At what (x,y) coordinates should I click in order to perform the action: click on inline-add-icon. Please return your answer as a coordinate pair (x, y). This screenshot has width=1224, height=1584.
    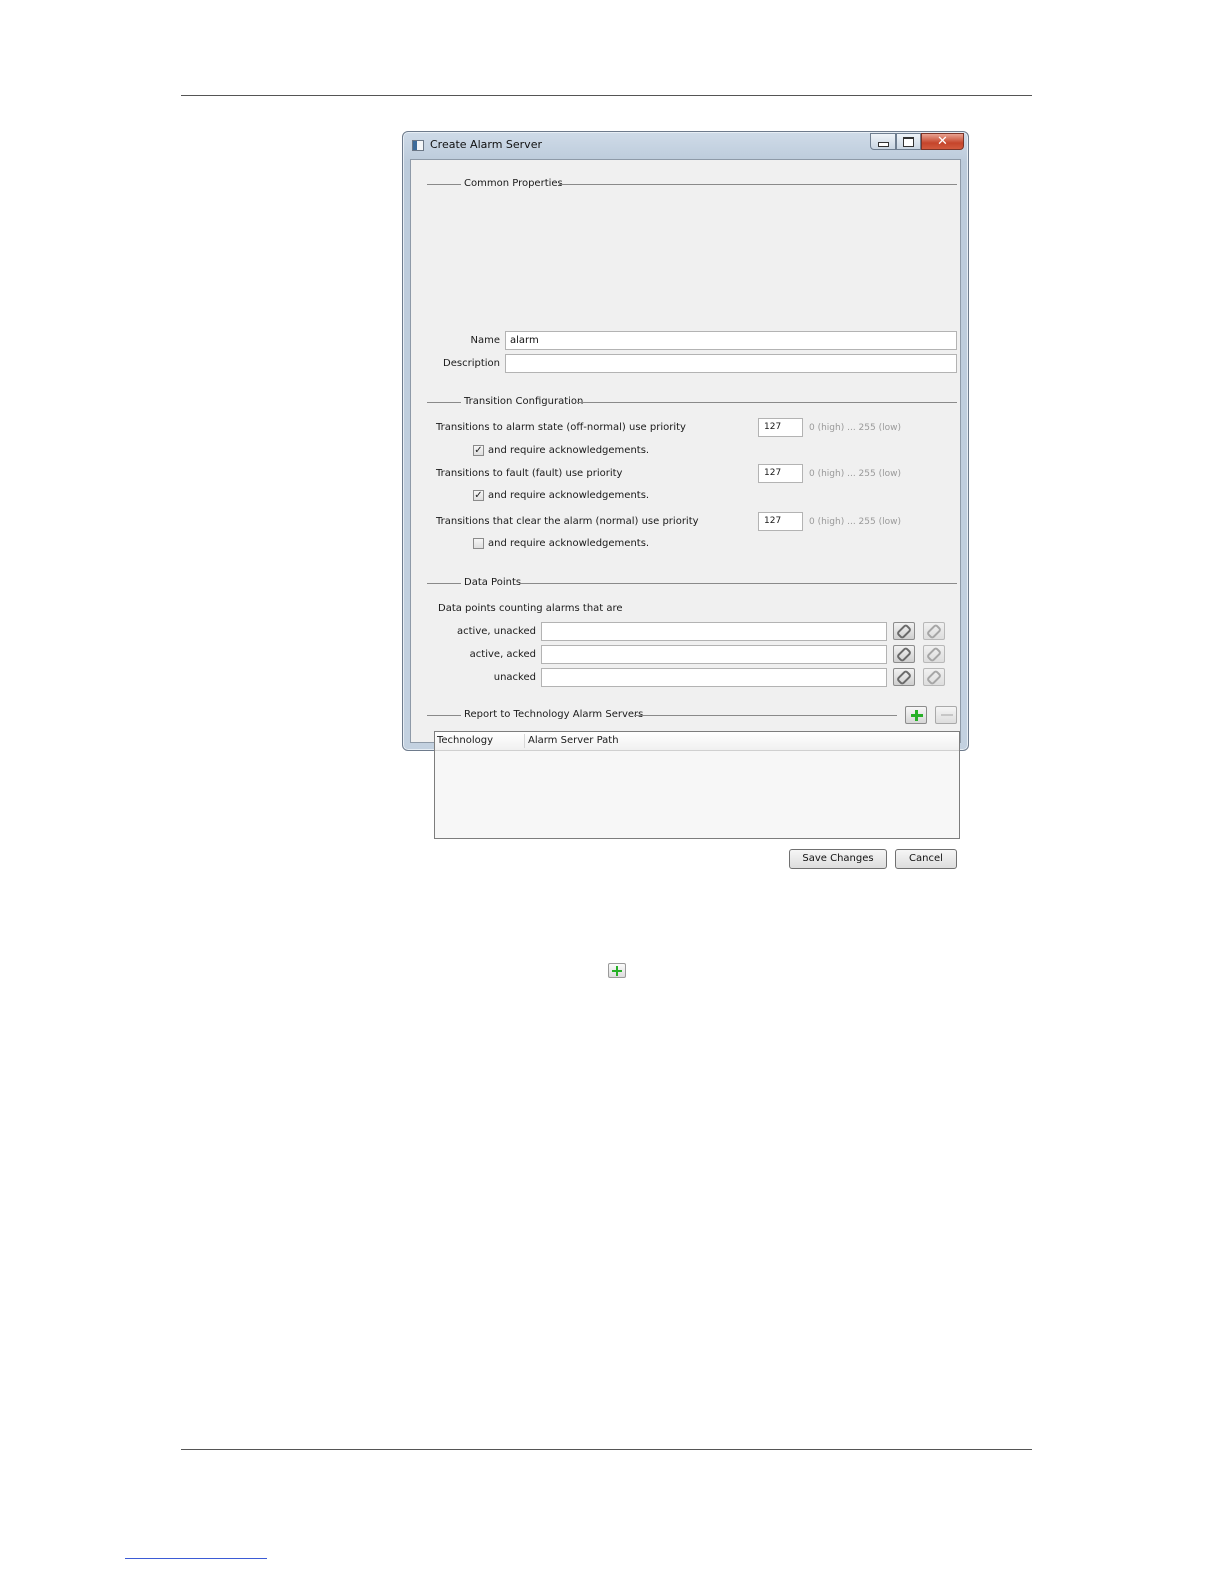
    Looking at the image, I should click on (617, 970).